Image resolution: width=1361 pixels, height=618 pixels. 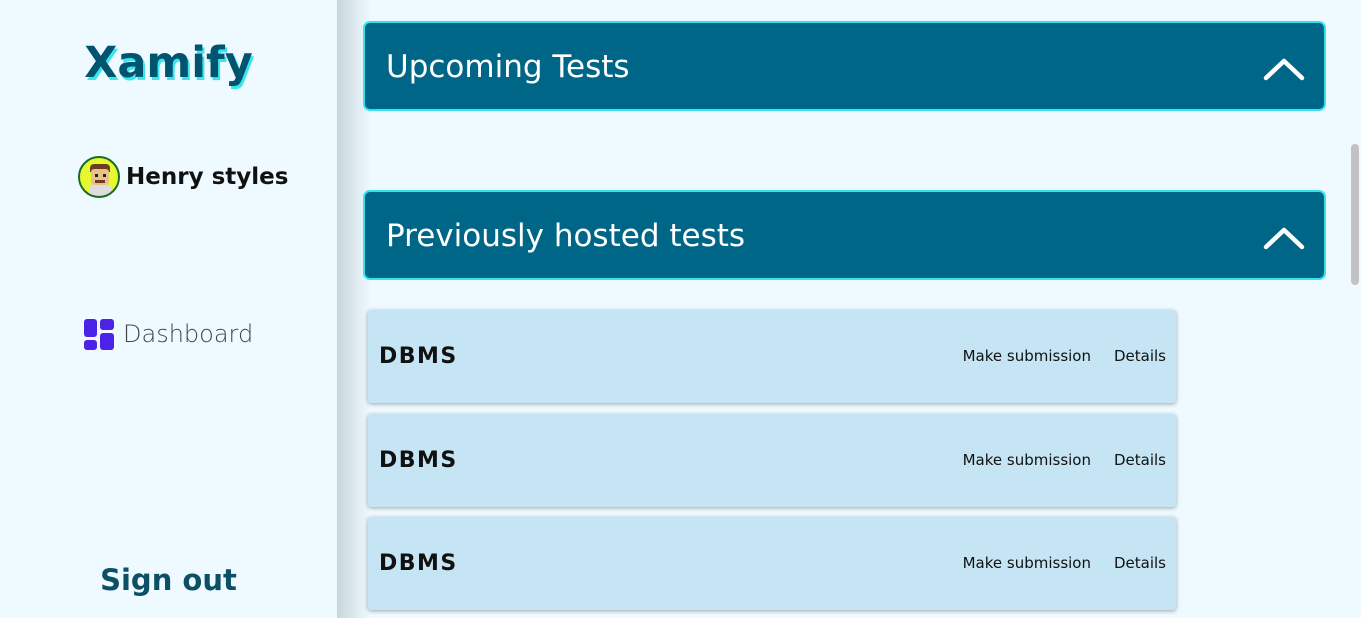 What do you see at coordinates (168, 580) in the screenshot?
I see `sign-out-button: Sign out` at bounding box center [168, 580].